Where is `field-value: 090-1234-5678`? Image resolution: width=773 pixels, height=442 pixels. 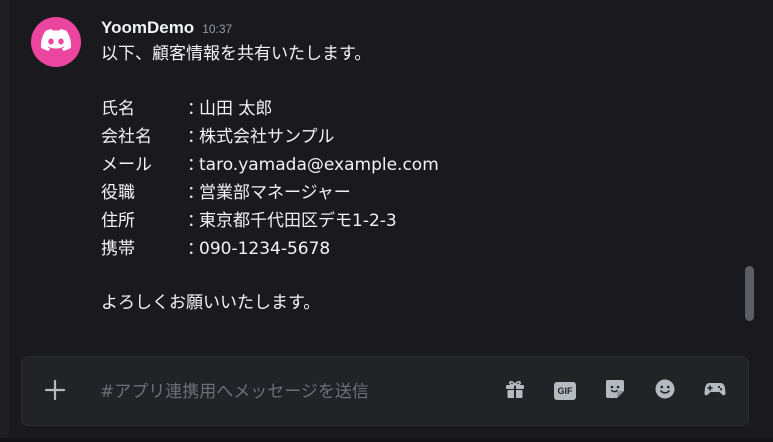
field-value: 090-1234-5678 is located at coordinates (265, 249).